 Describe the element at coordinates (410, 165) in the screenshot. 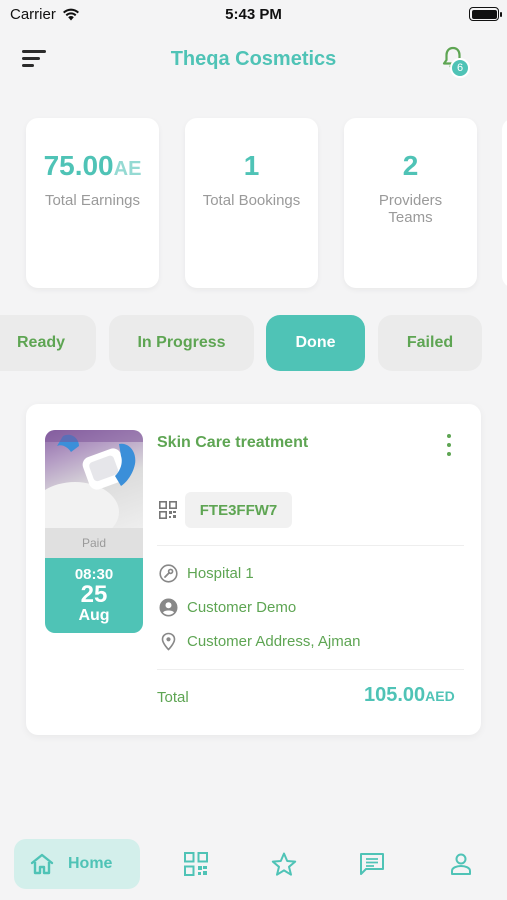

I see `stat-value-providers: 2` at that location.